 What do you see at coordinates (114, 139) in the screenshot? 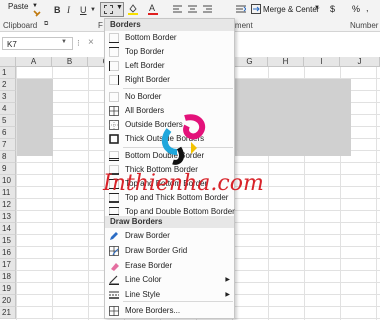
I see `thick-outside-borders-icon` at bounding box center [114, 139].